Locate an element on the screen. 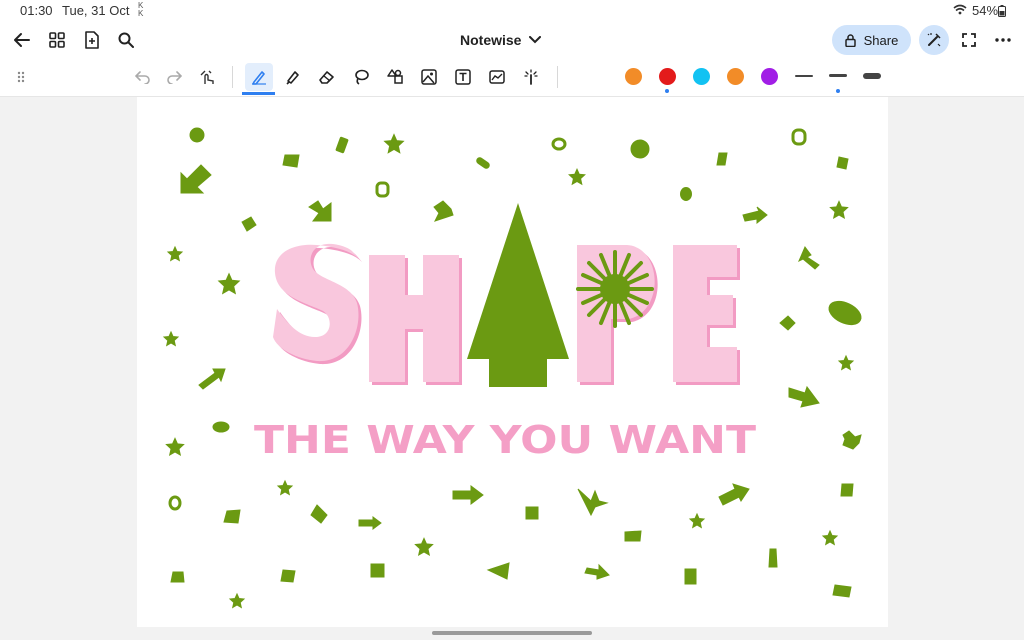  status-time: 01:30 is located at coordinates (36, 10).